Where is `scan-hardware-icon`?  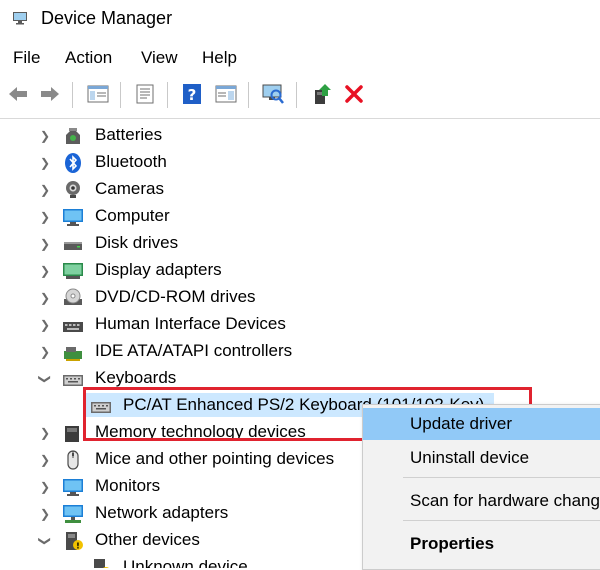
scan-hardware-icon is located at coordinates (273, 94).